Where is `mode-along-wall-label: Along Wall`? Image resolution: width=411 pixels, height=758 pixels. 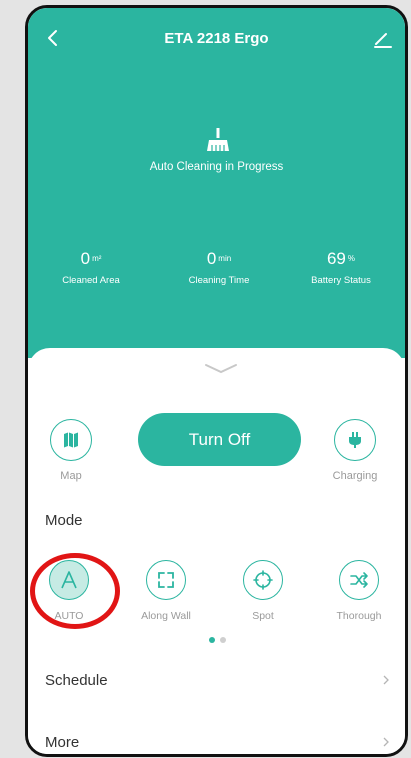 mode-along-wall-label: Along Wall is located at coordinates (166, 616).